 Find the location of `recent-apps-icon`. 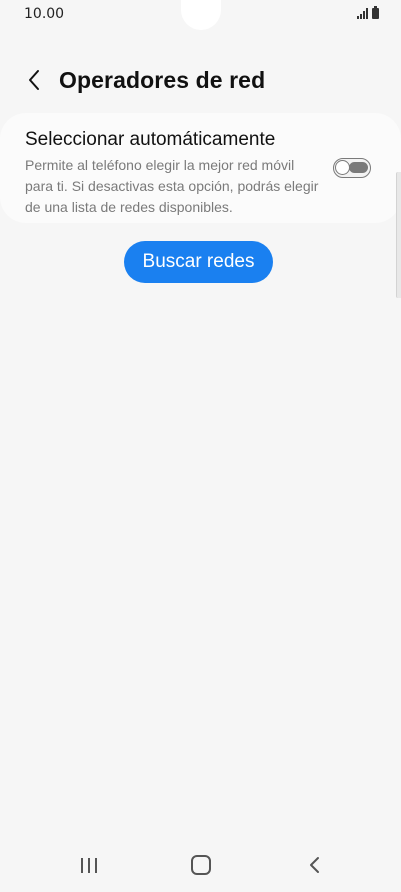

recent-apps-icon is located at coordinates (82, 865).